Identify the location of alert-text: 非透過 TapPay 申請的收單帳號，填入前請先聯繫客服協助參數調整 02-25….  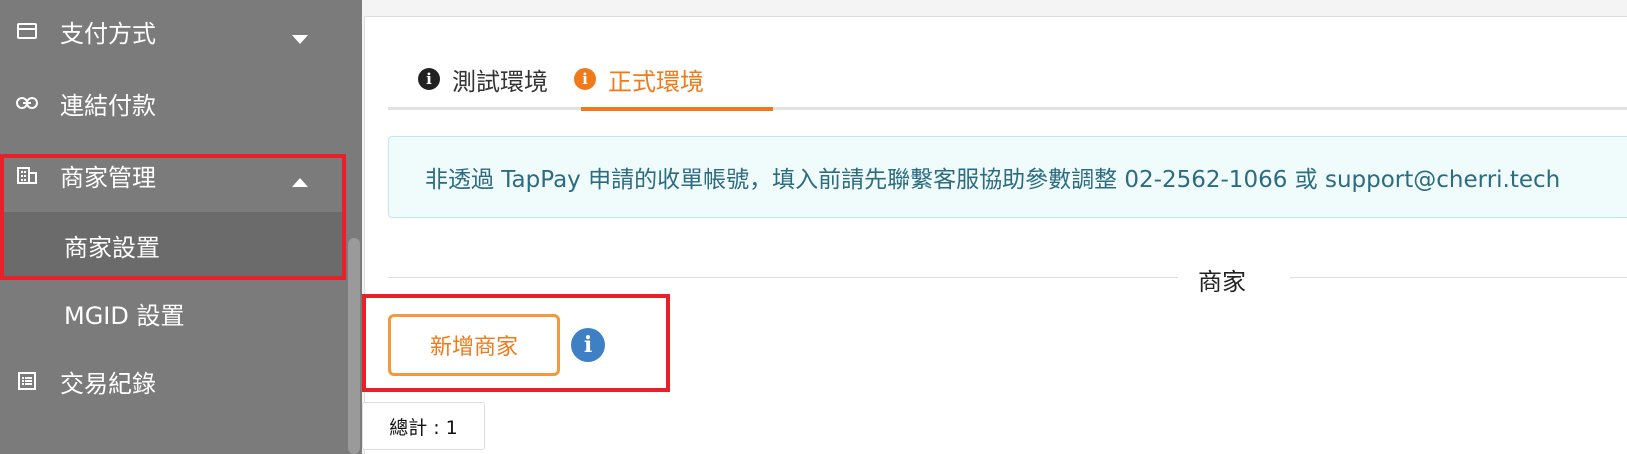
(993, 180).